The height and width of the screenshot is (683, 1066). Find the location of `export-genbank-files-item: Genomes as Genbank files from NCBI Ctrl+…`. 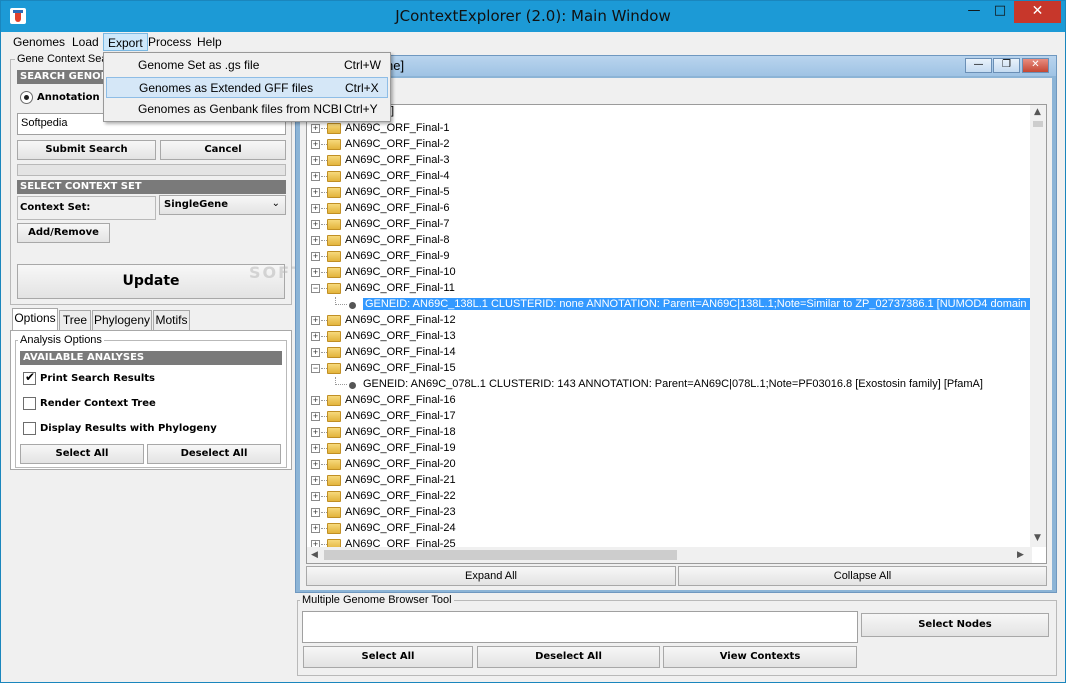

export-genbank-files-item: Genomes as Genbank files from NCBI Ctrl+… is located at coordinates (247, 109).